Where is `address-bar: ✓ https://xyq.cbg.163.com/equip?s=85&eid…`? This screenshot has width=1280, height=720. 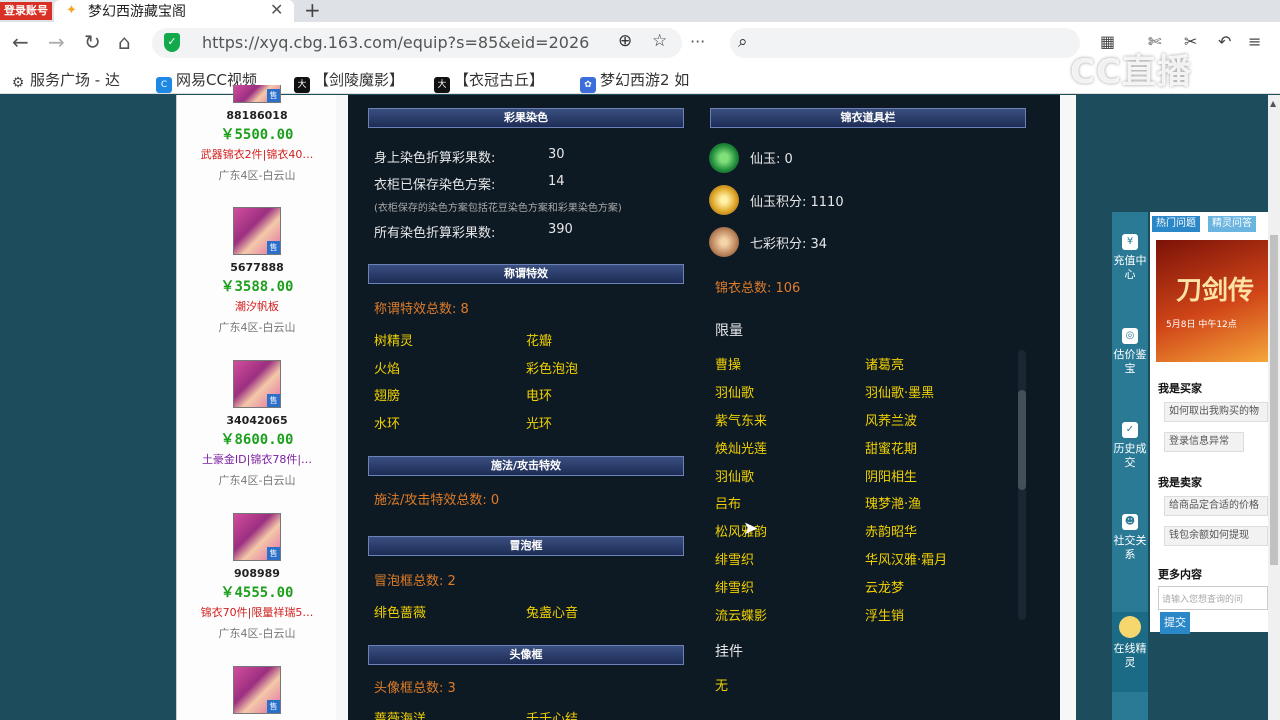
address-bar: ✓ https://xyq.cbg.163.com/equip?s=85&eid… is located at coordinates (417, 43).